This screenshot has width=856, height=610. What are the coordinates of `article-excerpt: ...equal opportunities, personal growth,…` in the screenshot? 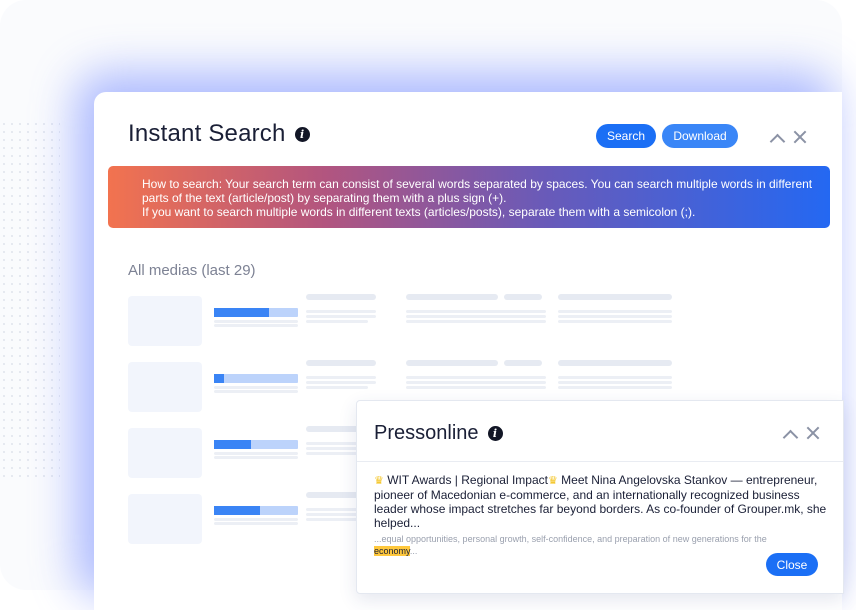 It's located at (584, 545).